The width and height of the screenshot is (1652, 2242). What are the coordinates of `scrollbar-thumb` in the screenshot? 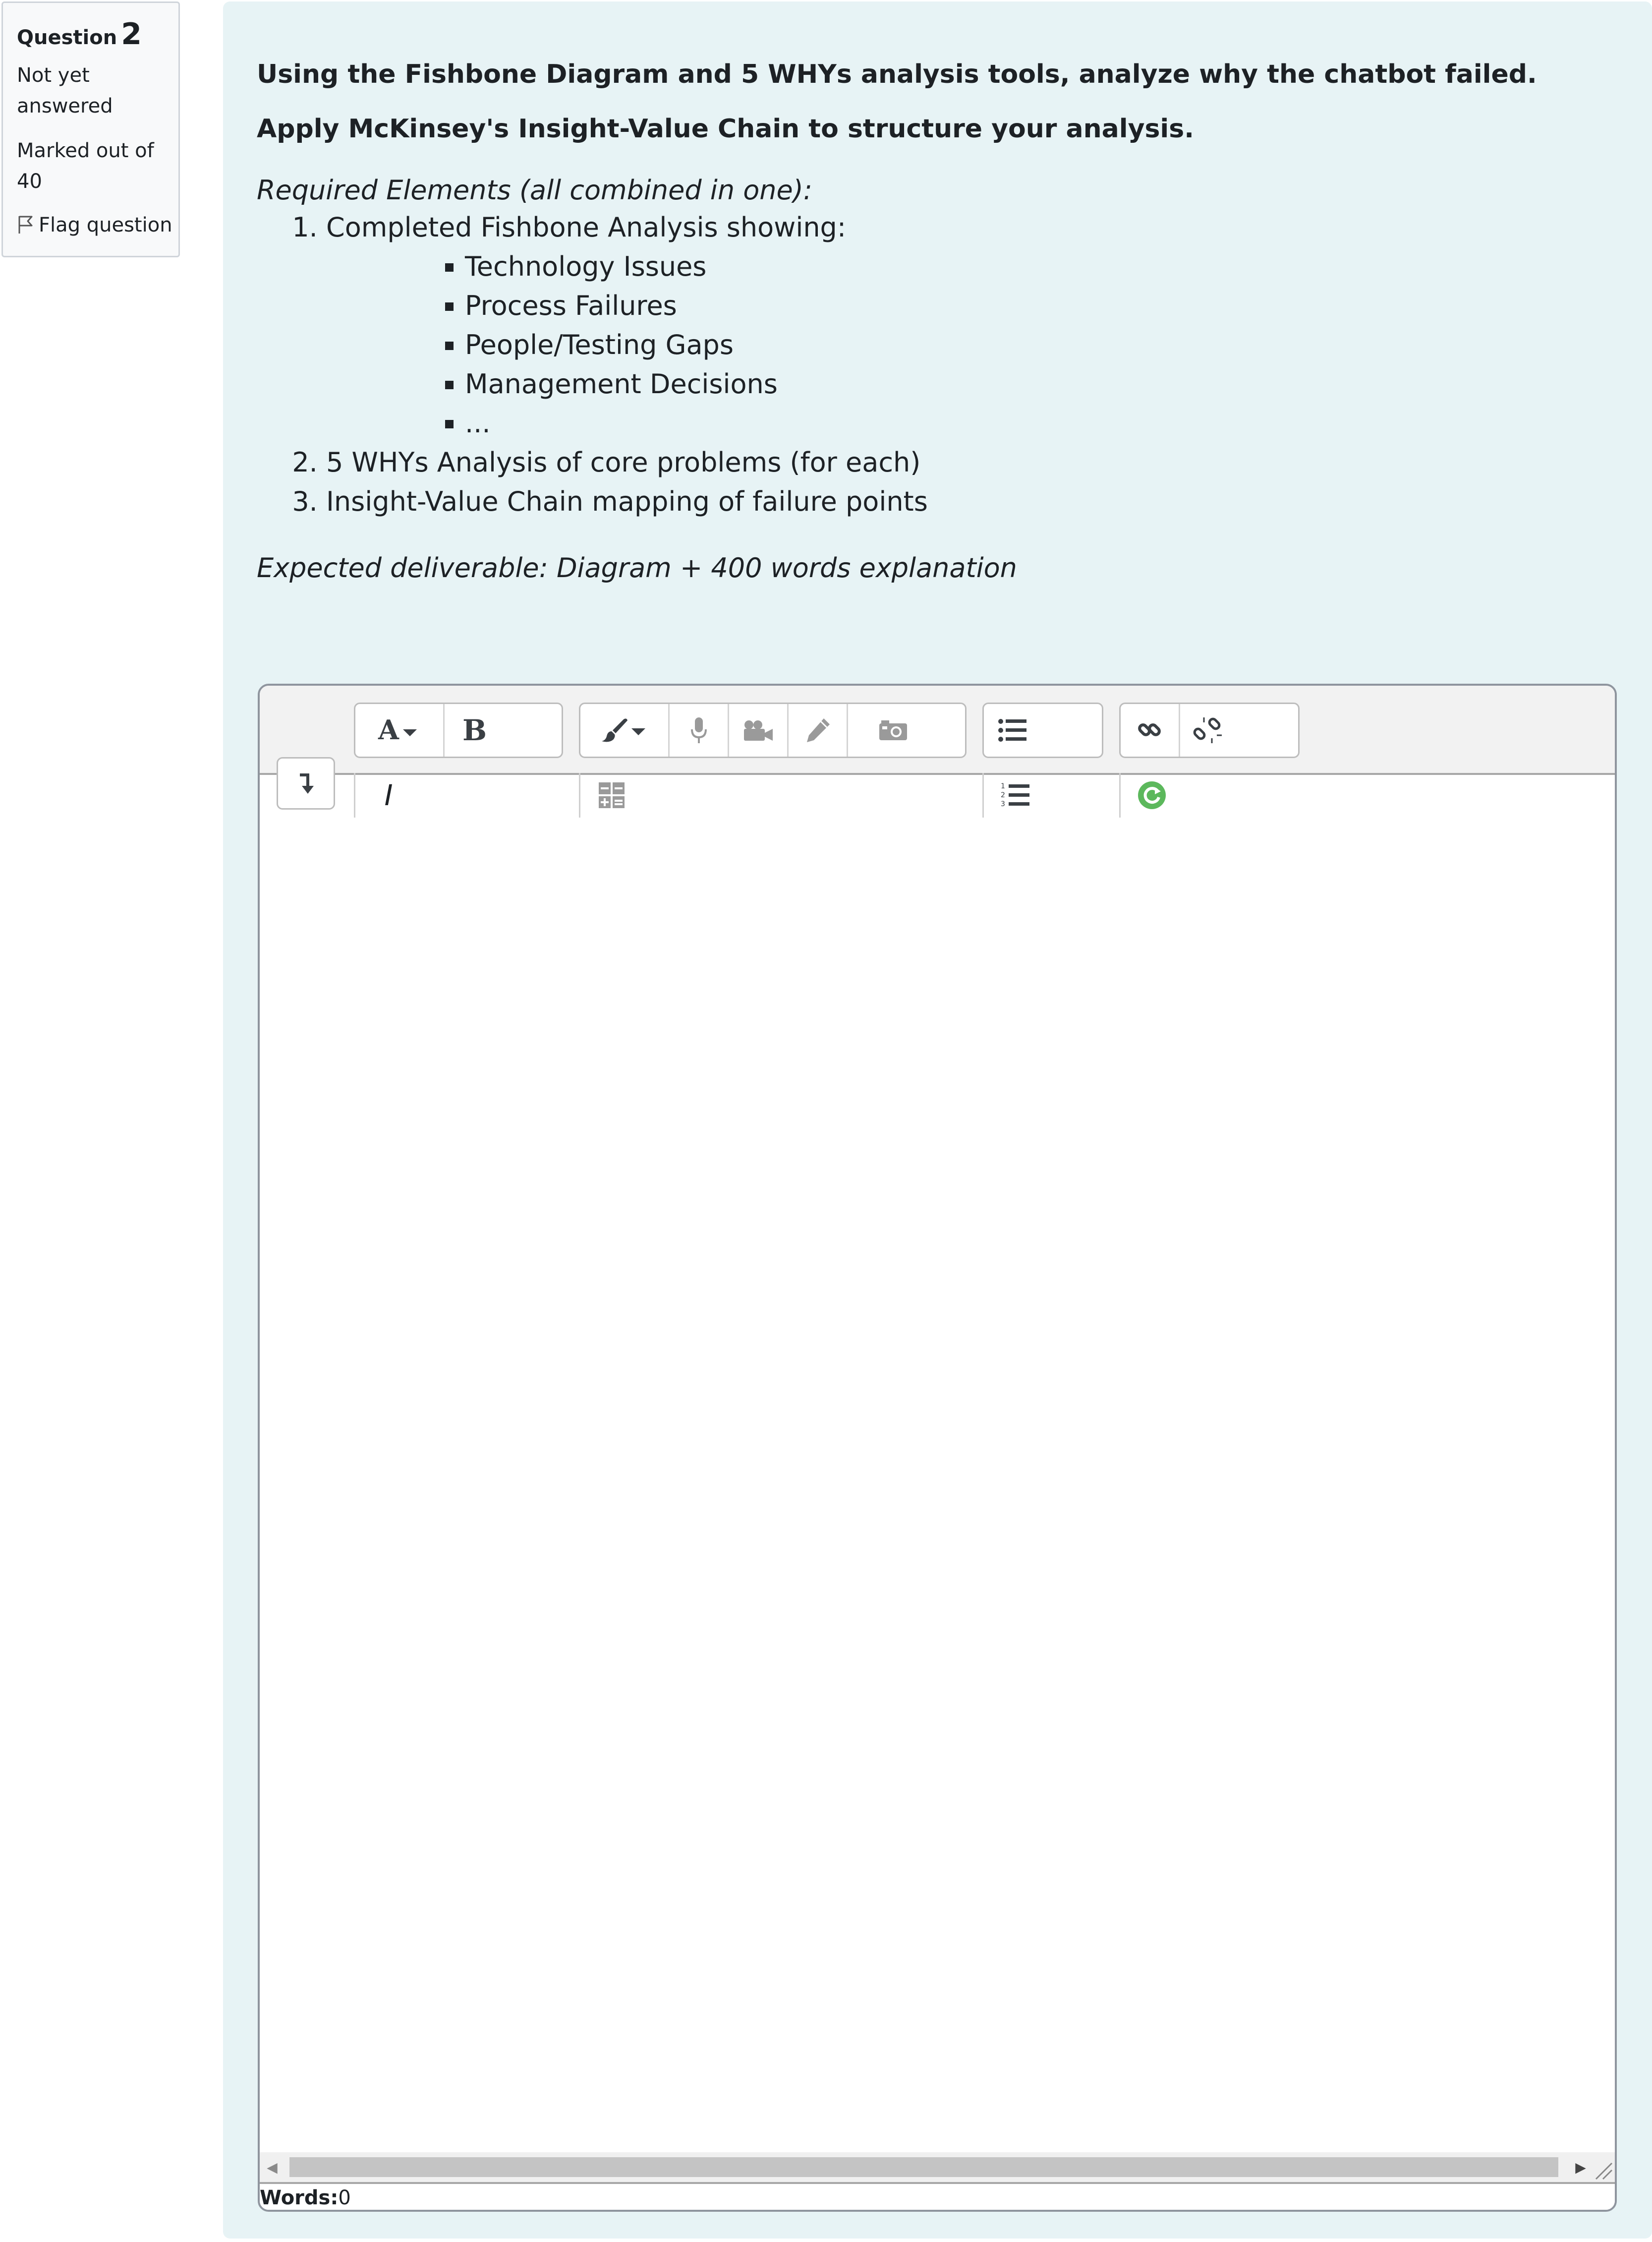 It's located at (923, 2167).